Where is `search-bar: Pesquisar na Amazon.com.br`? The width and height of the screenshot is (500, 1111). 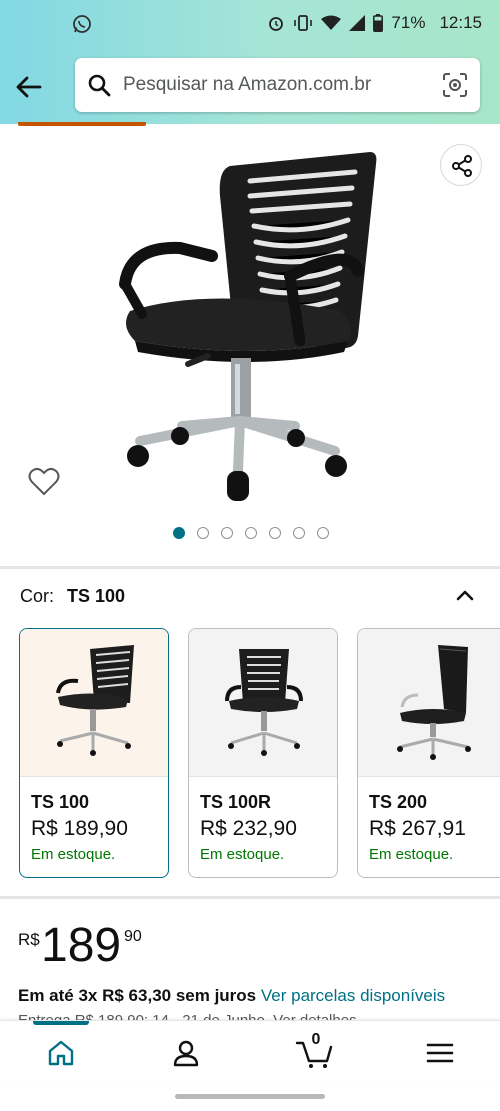 search-bar: Pesquisar na Amazon.com.br is located at coordinates (277, 85).